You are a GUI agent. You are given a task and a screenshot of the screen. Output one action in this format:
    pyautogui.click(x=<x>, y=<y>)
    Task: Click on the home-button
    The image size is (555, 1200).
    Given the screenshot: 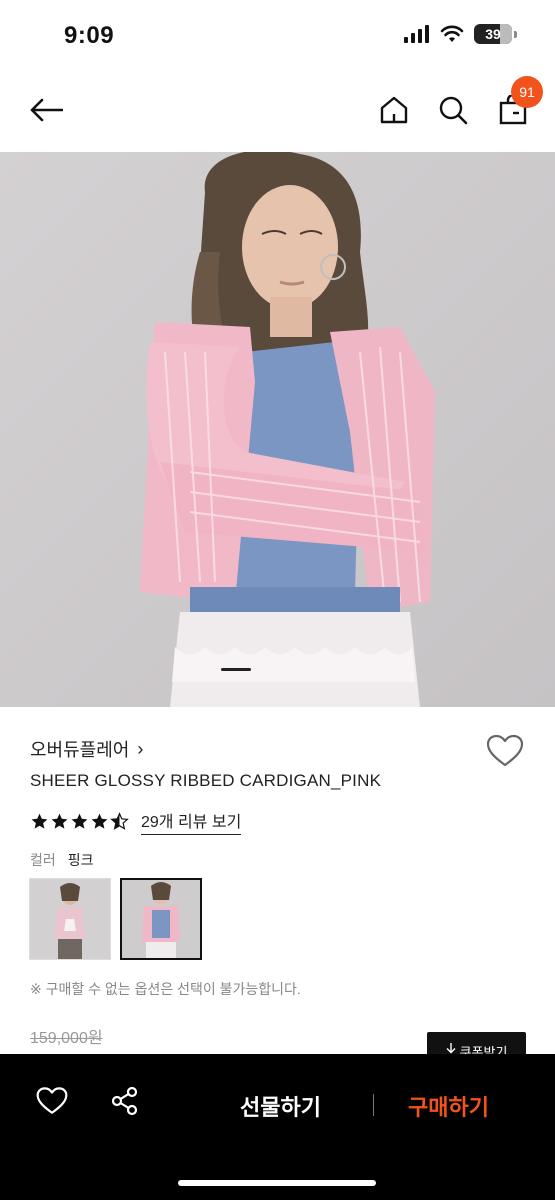 What is the action you would take?
    pyautogui.click(x=394, y=110)
    